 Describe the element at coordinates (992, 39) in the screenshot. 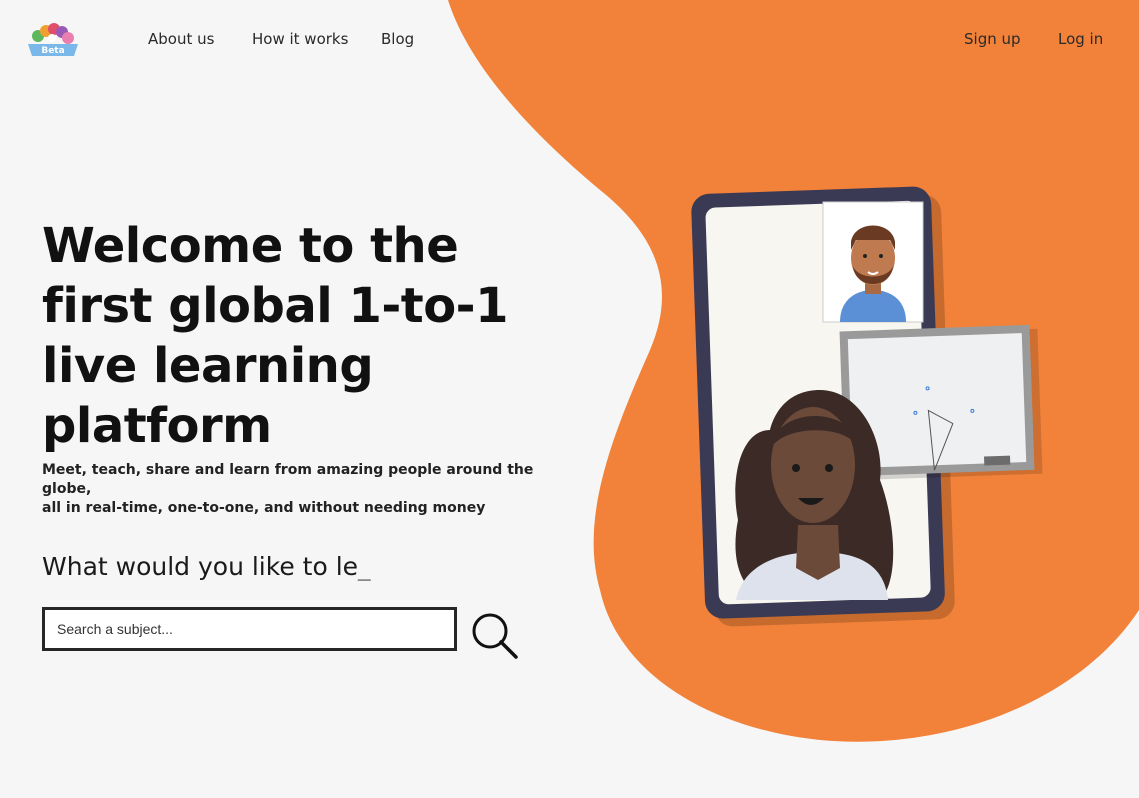

I see `sign-up-link: Sign up` at that location.